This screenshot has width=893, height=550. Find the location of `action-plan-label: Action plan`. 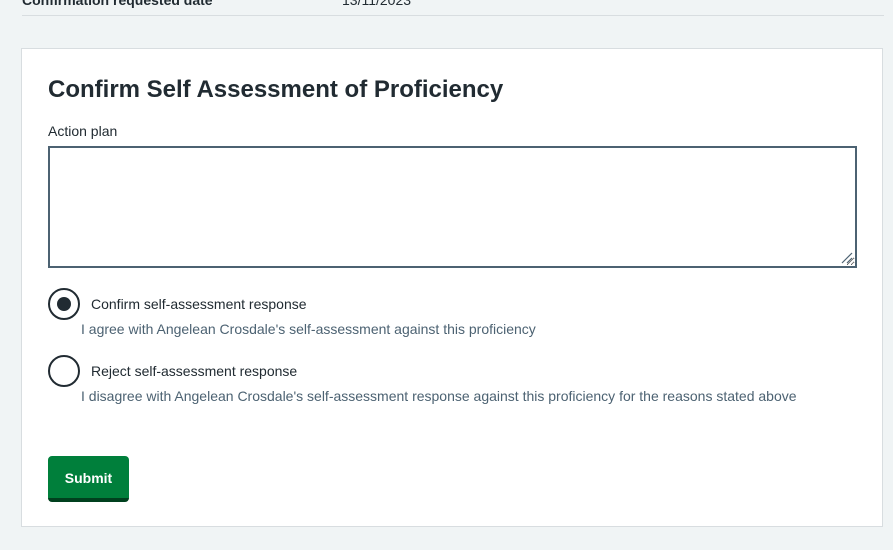

action-plan-label: Action plan is located at coordinates (83, 131).